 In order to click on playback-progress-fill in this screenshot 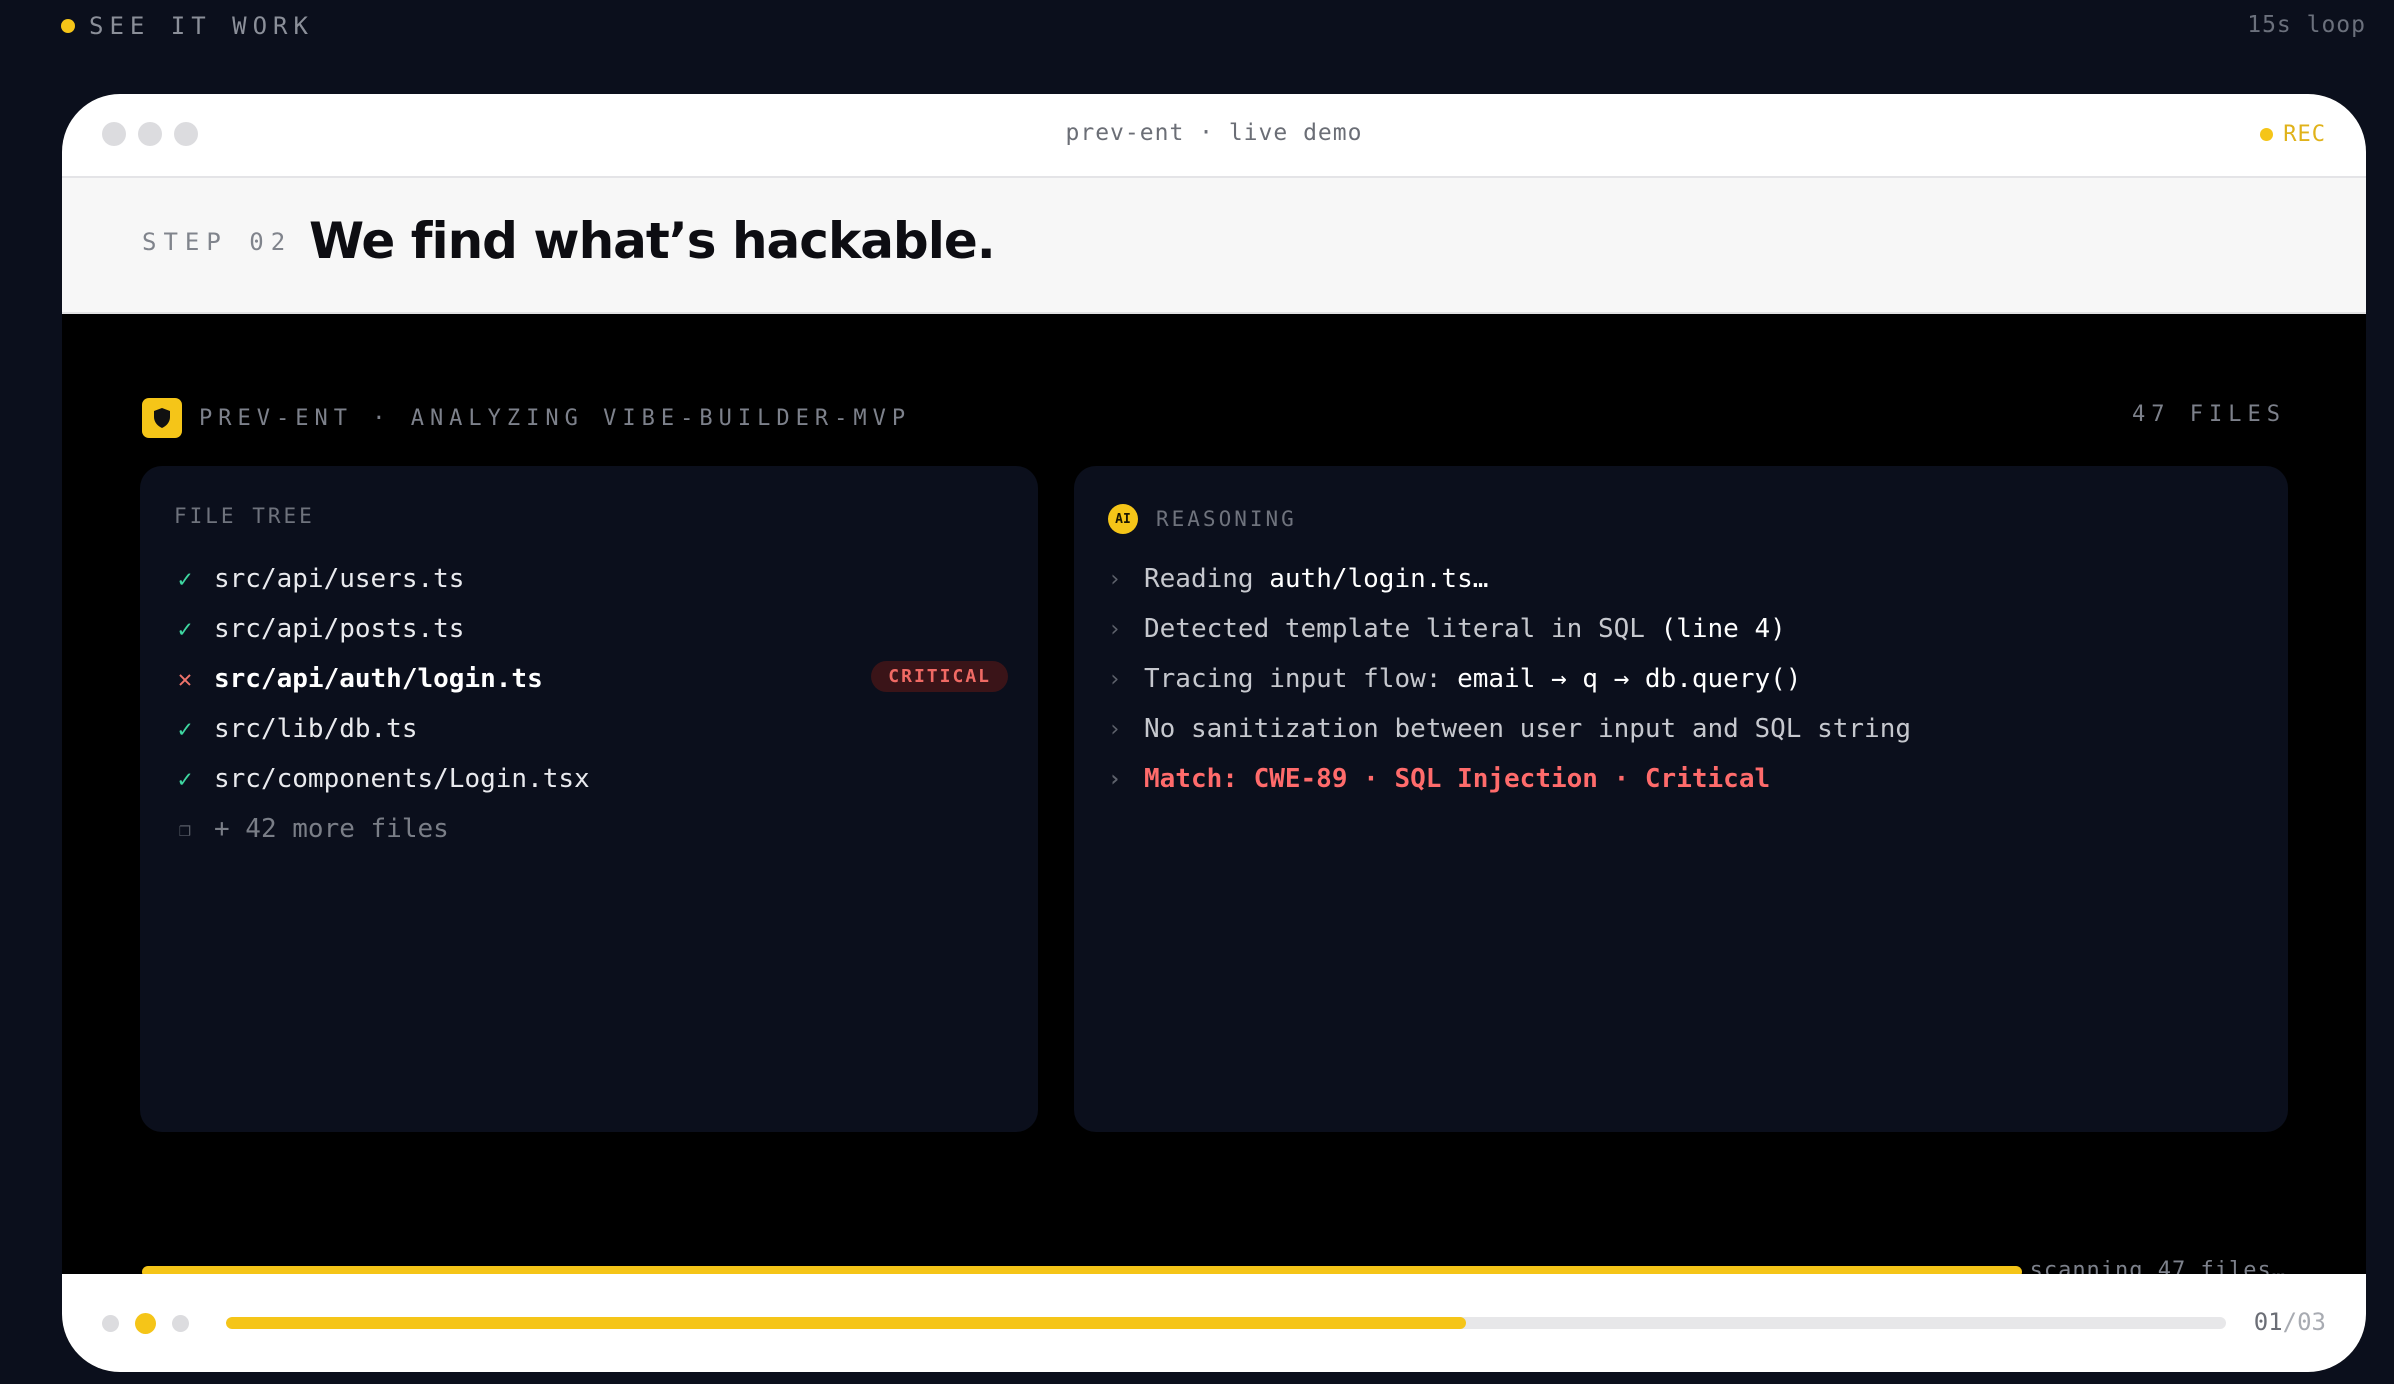, I will do `click(846, 1323)`.